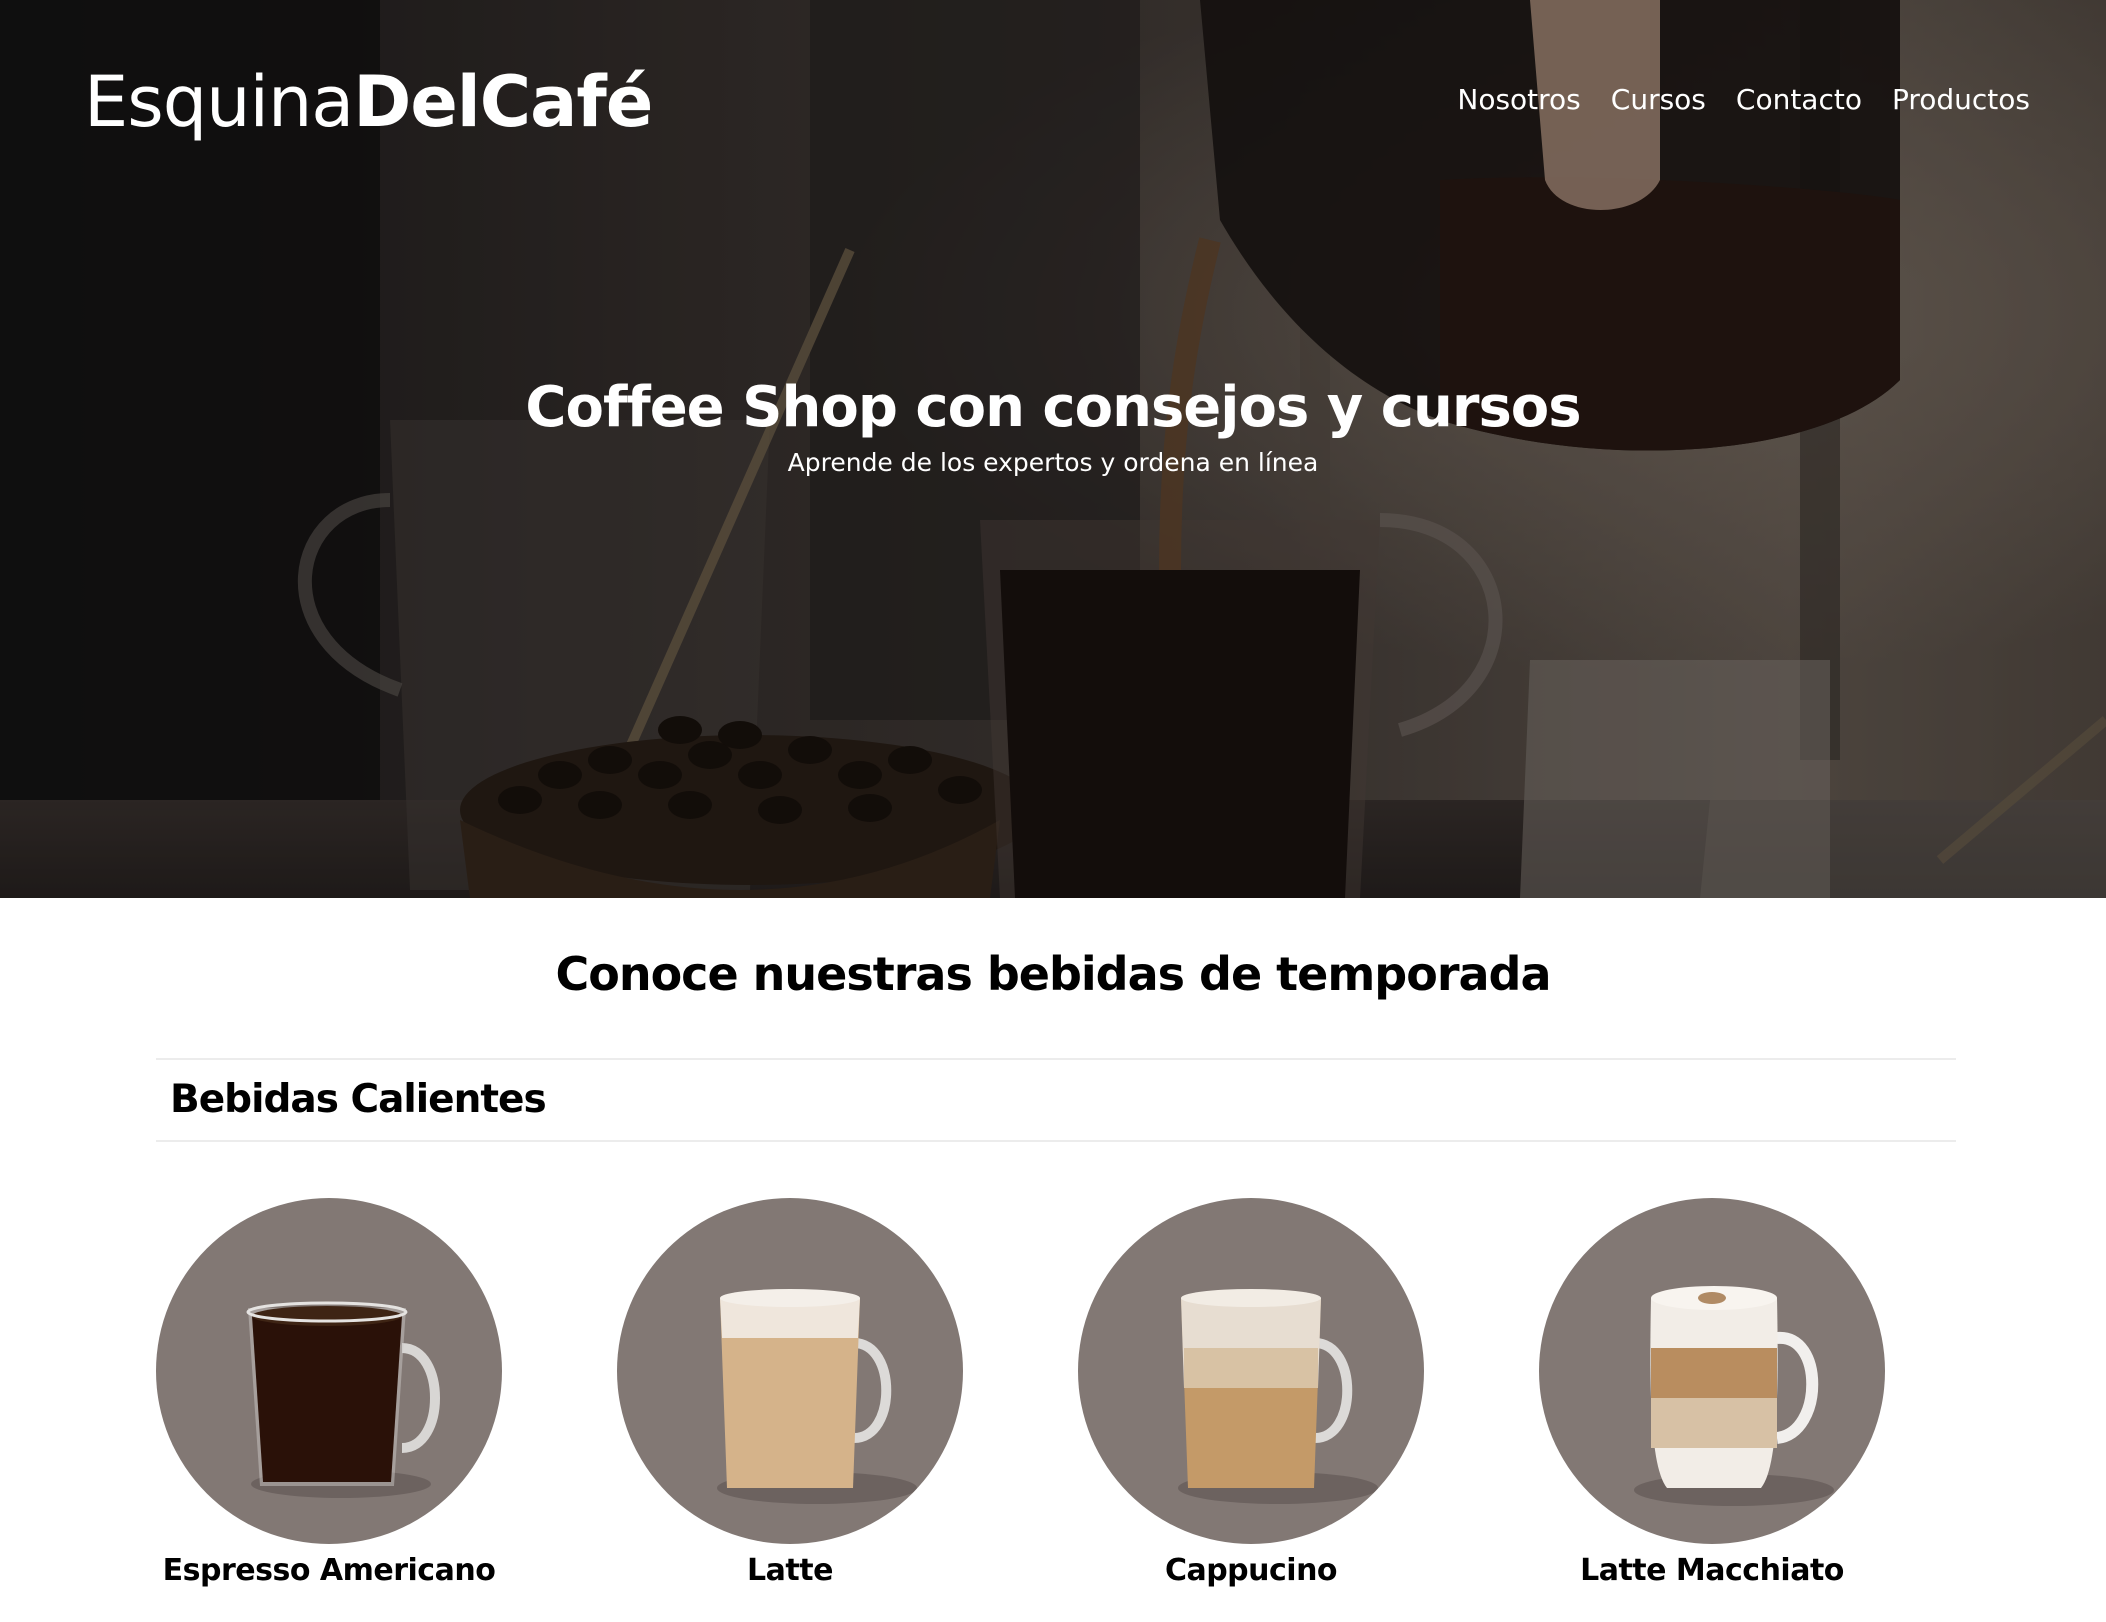  What do you see at coordinates (358, 1099) in the screenshot?
I see `category-title: Bebidas Calientes` at bounding box center [358, 1099].